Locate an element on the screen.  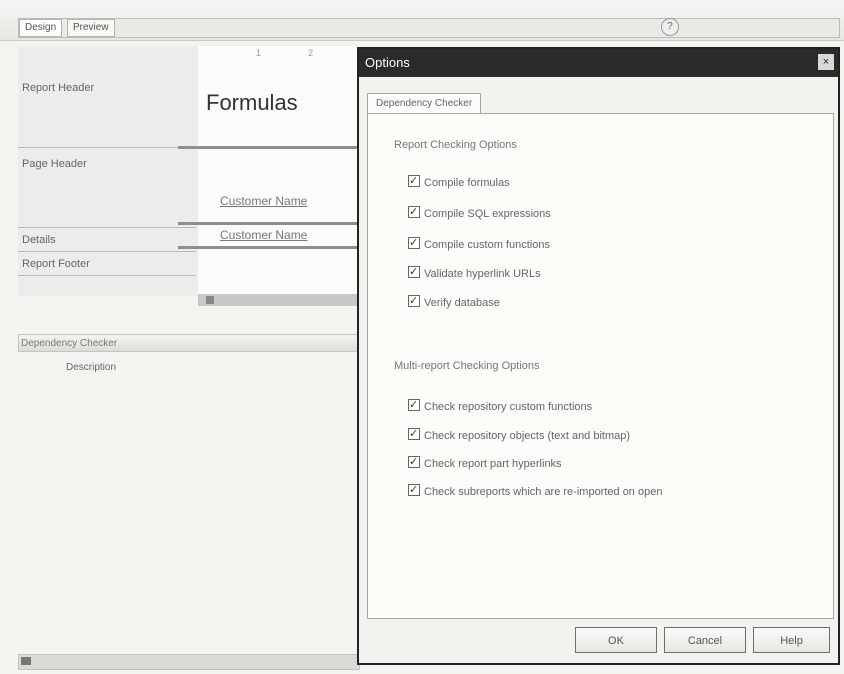
checkbox-label: Check repository custom functions is located at coordinates (508, 407).